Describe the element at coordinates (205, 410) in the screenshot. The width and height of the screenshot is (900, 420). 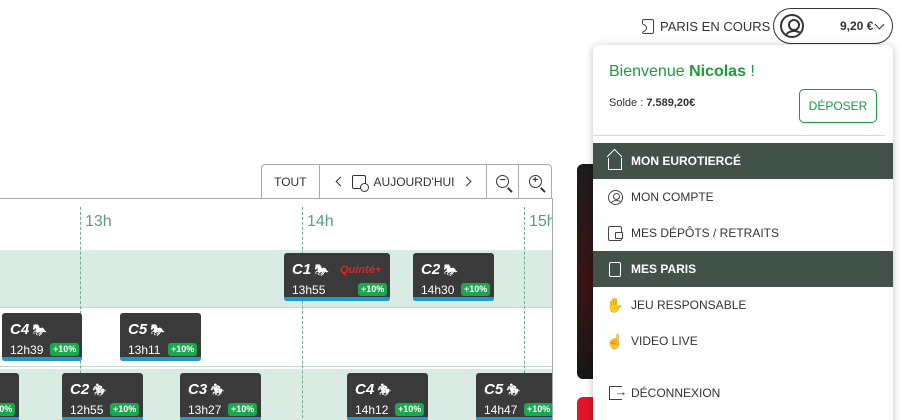
I see `race-time: 13h27` at that location.